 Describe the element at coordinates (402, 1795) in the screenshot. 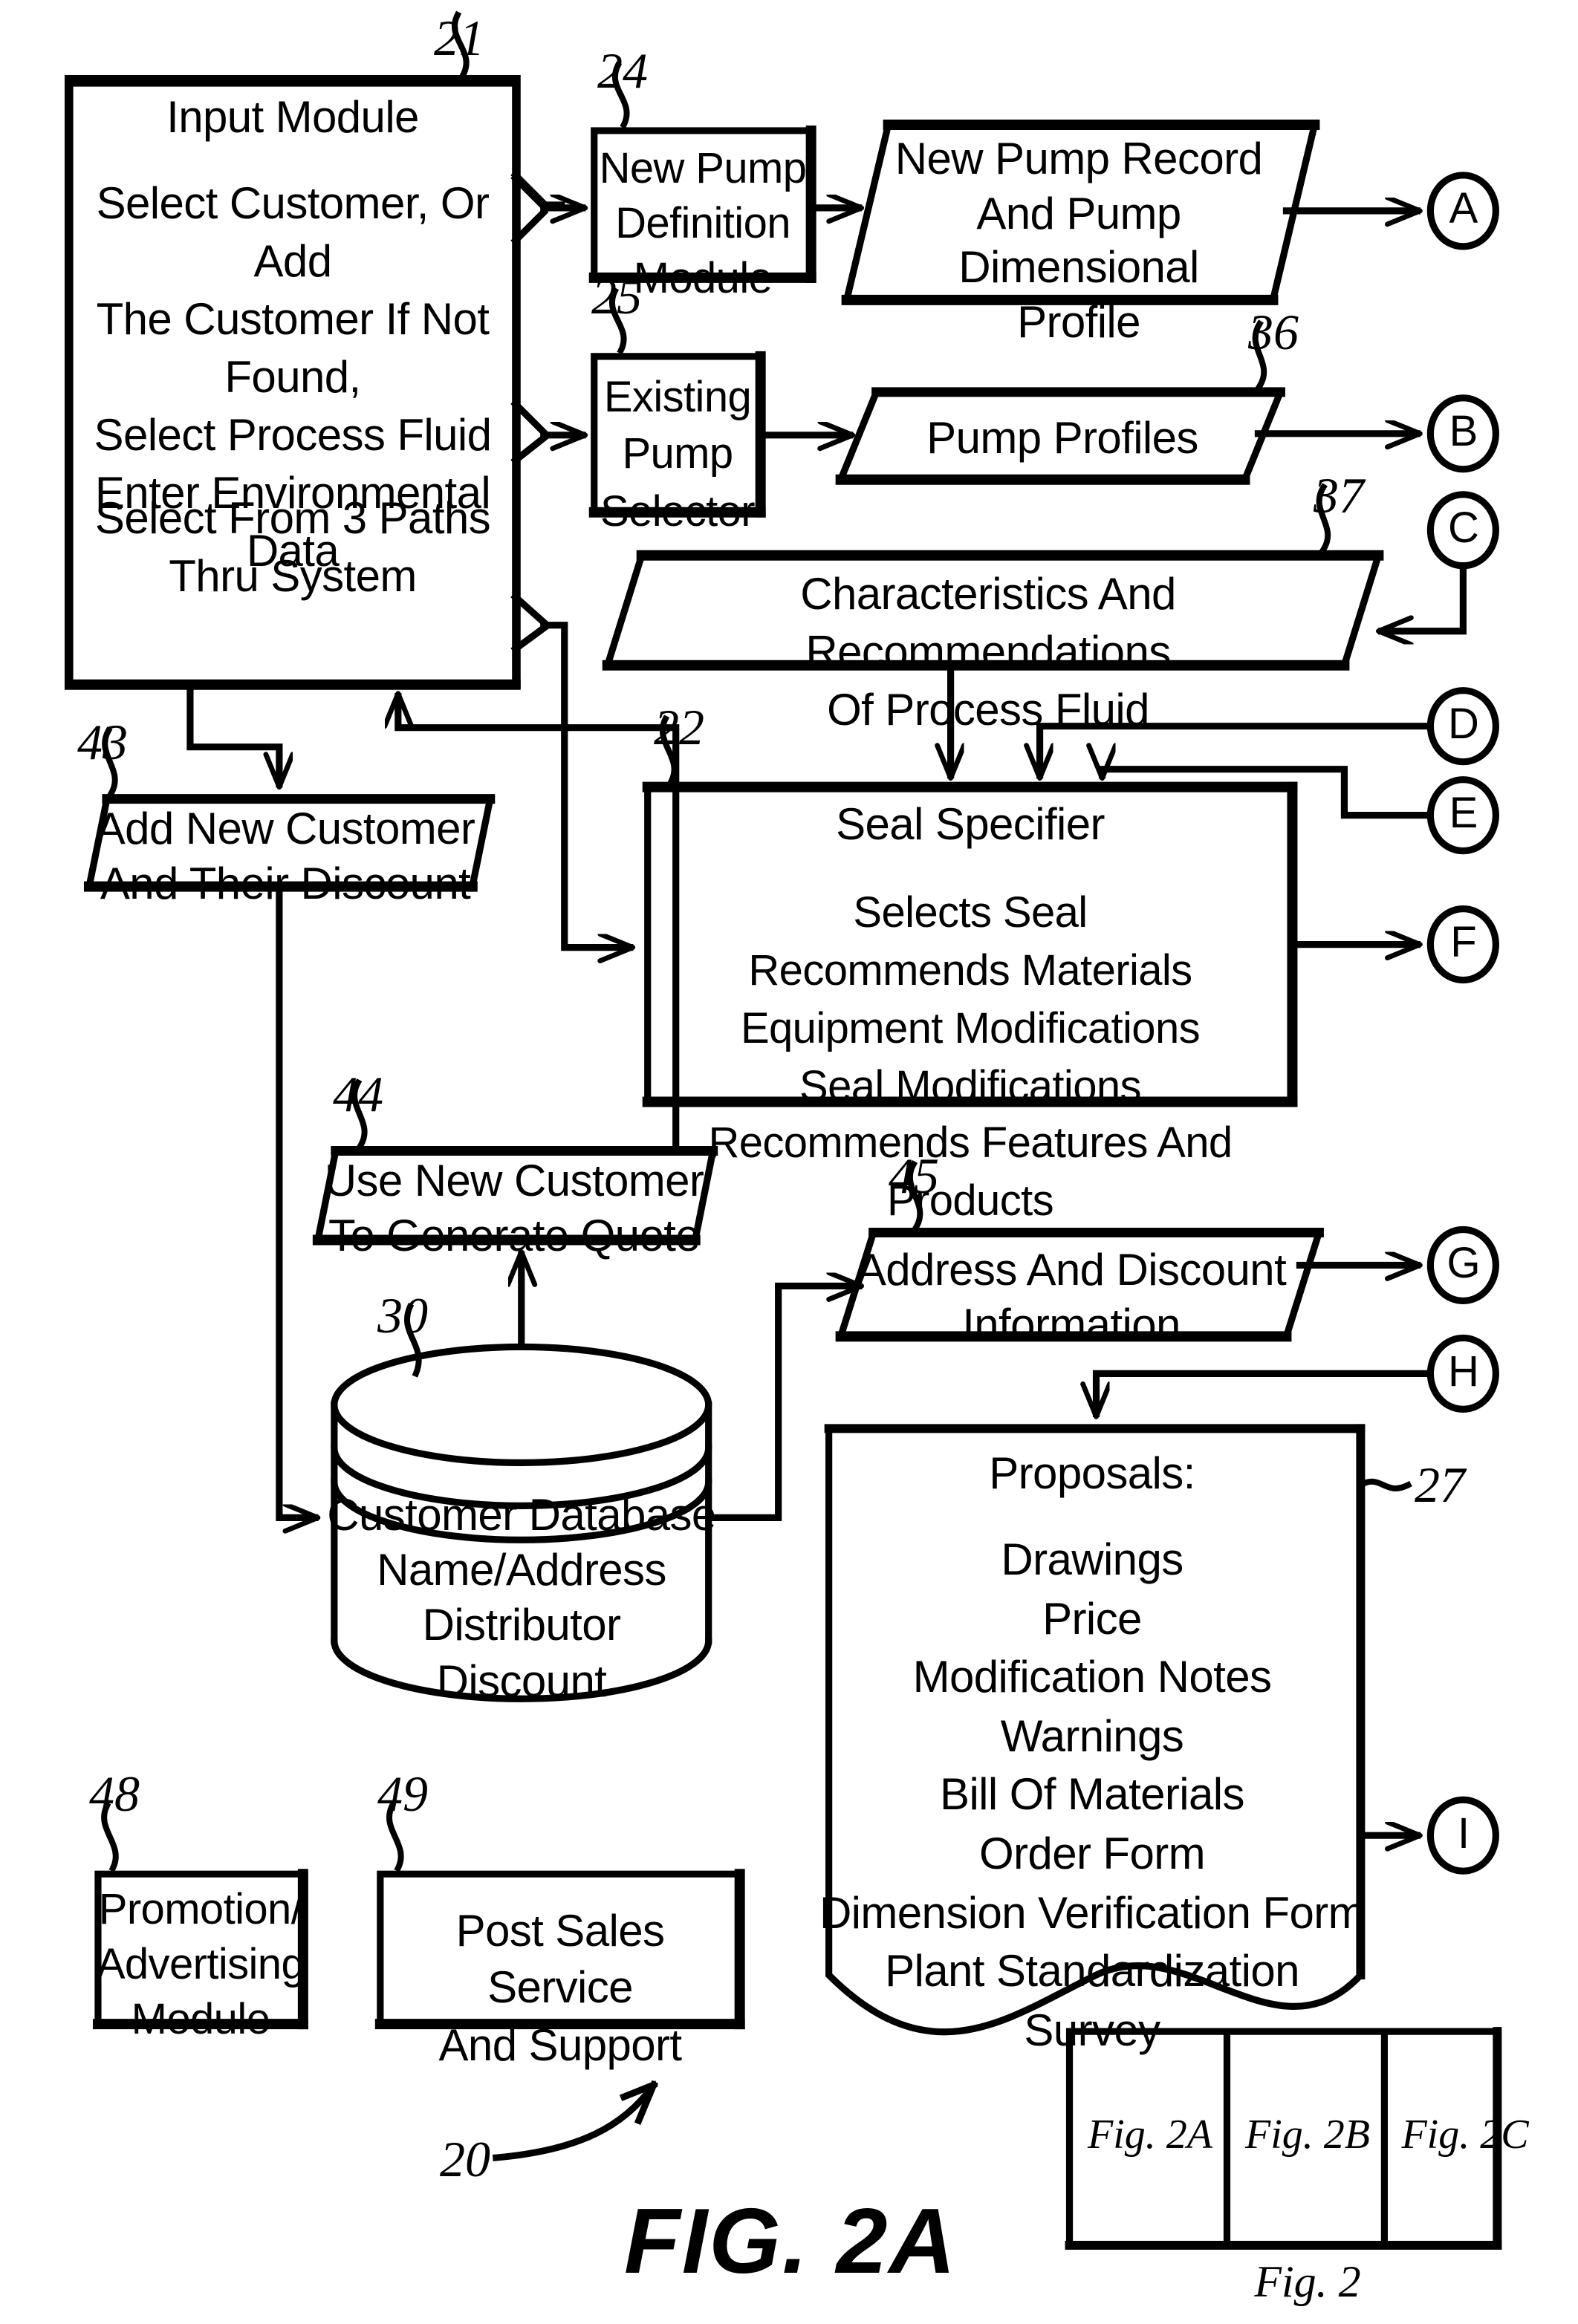

I see `ref-numeral-49: 49` at that location.